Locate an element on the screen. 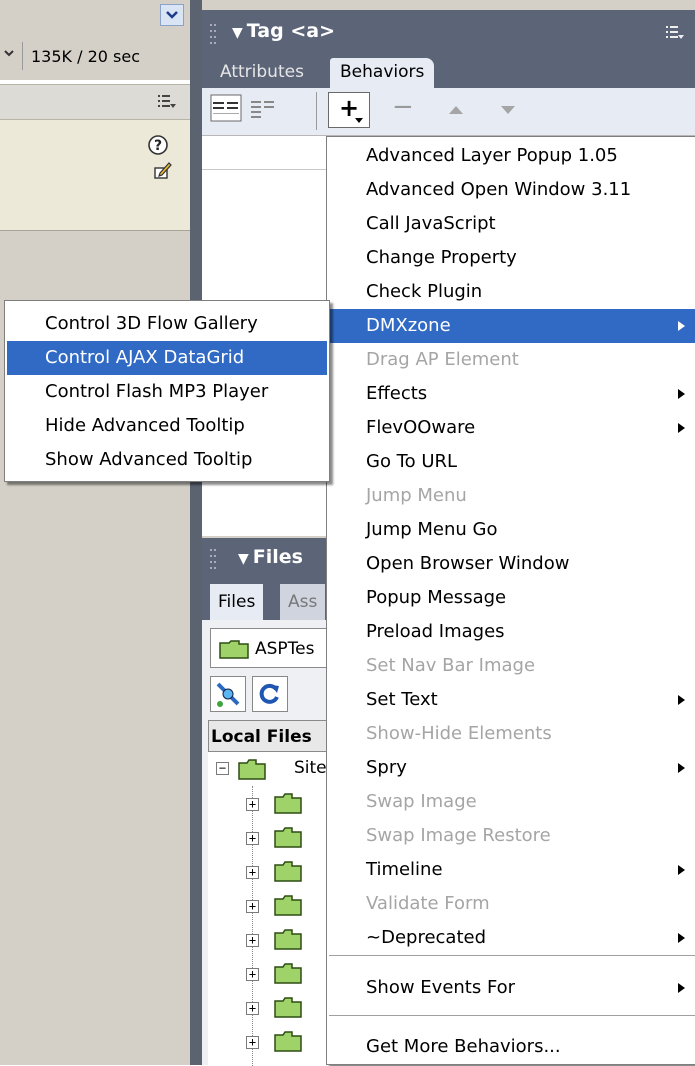 The height and width of the screenshot is (1066, 695). menu-item-swap-image: Swap Image is located at coordinates (511, 802).